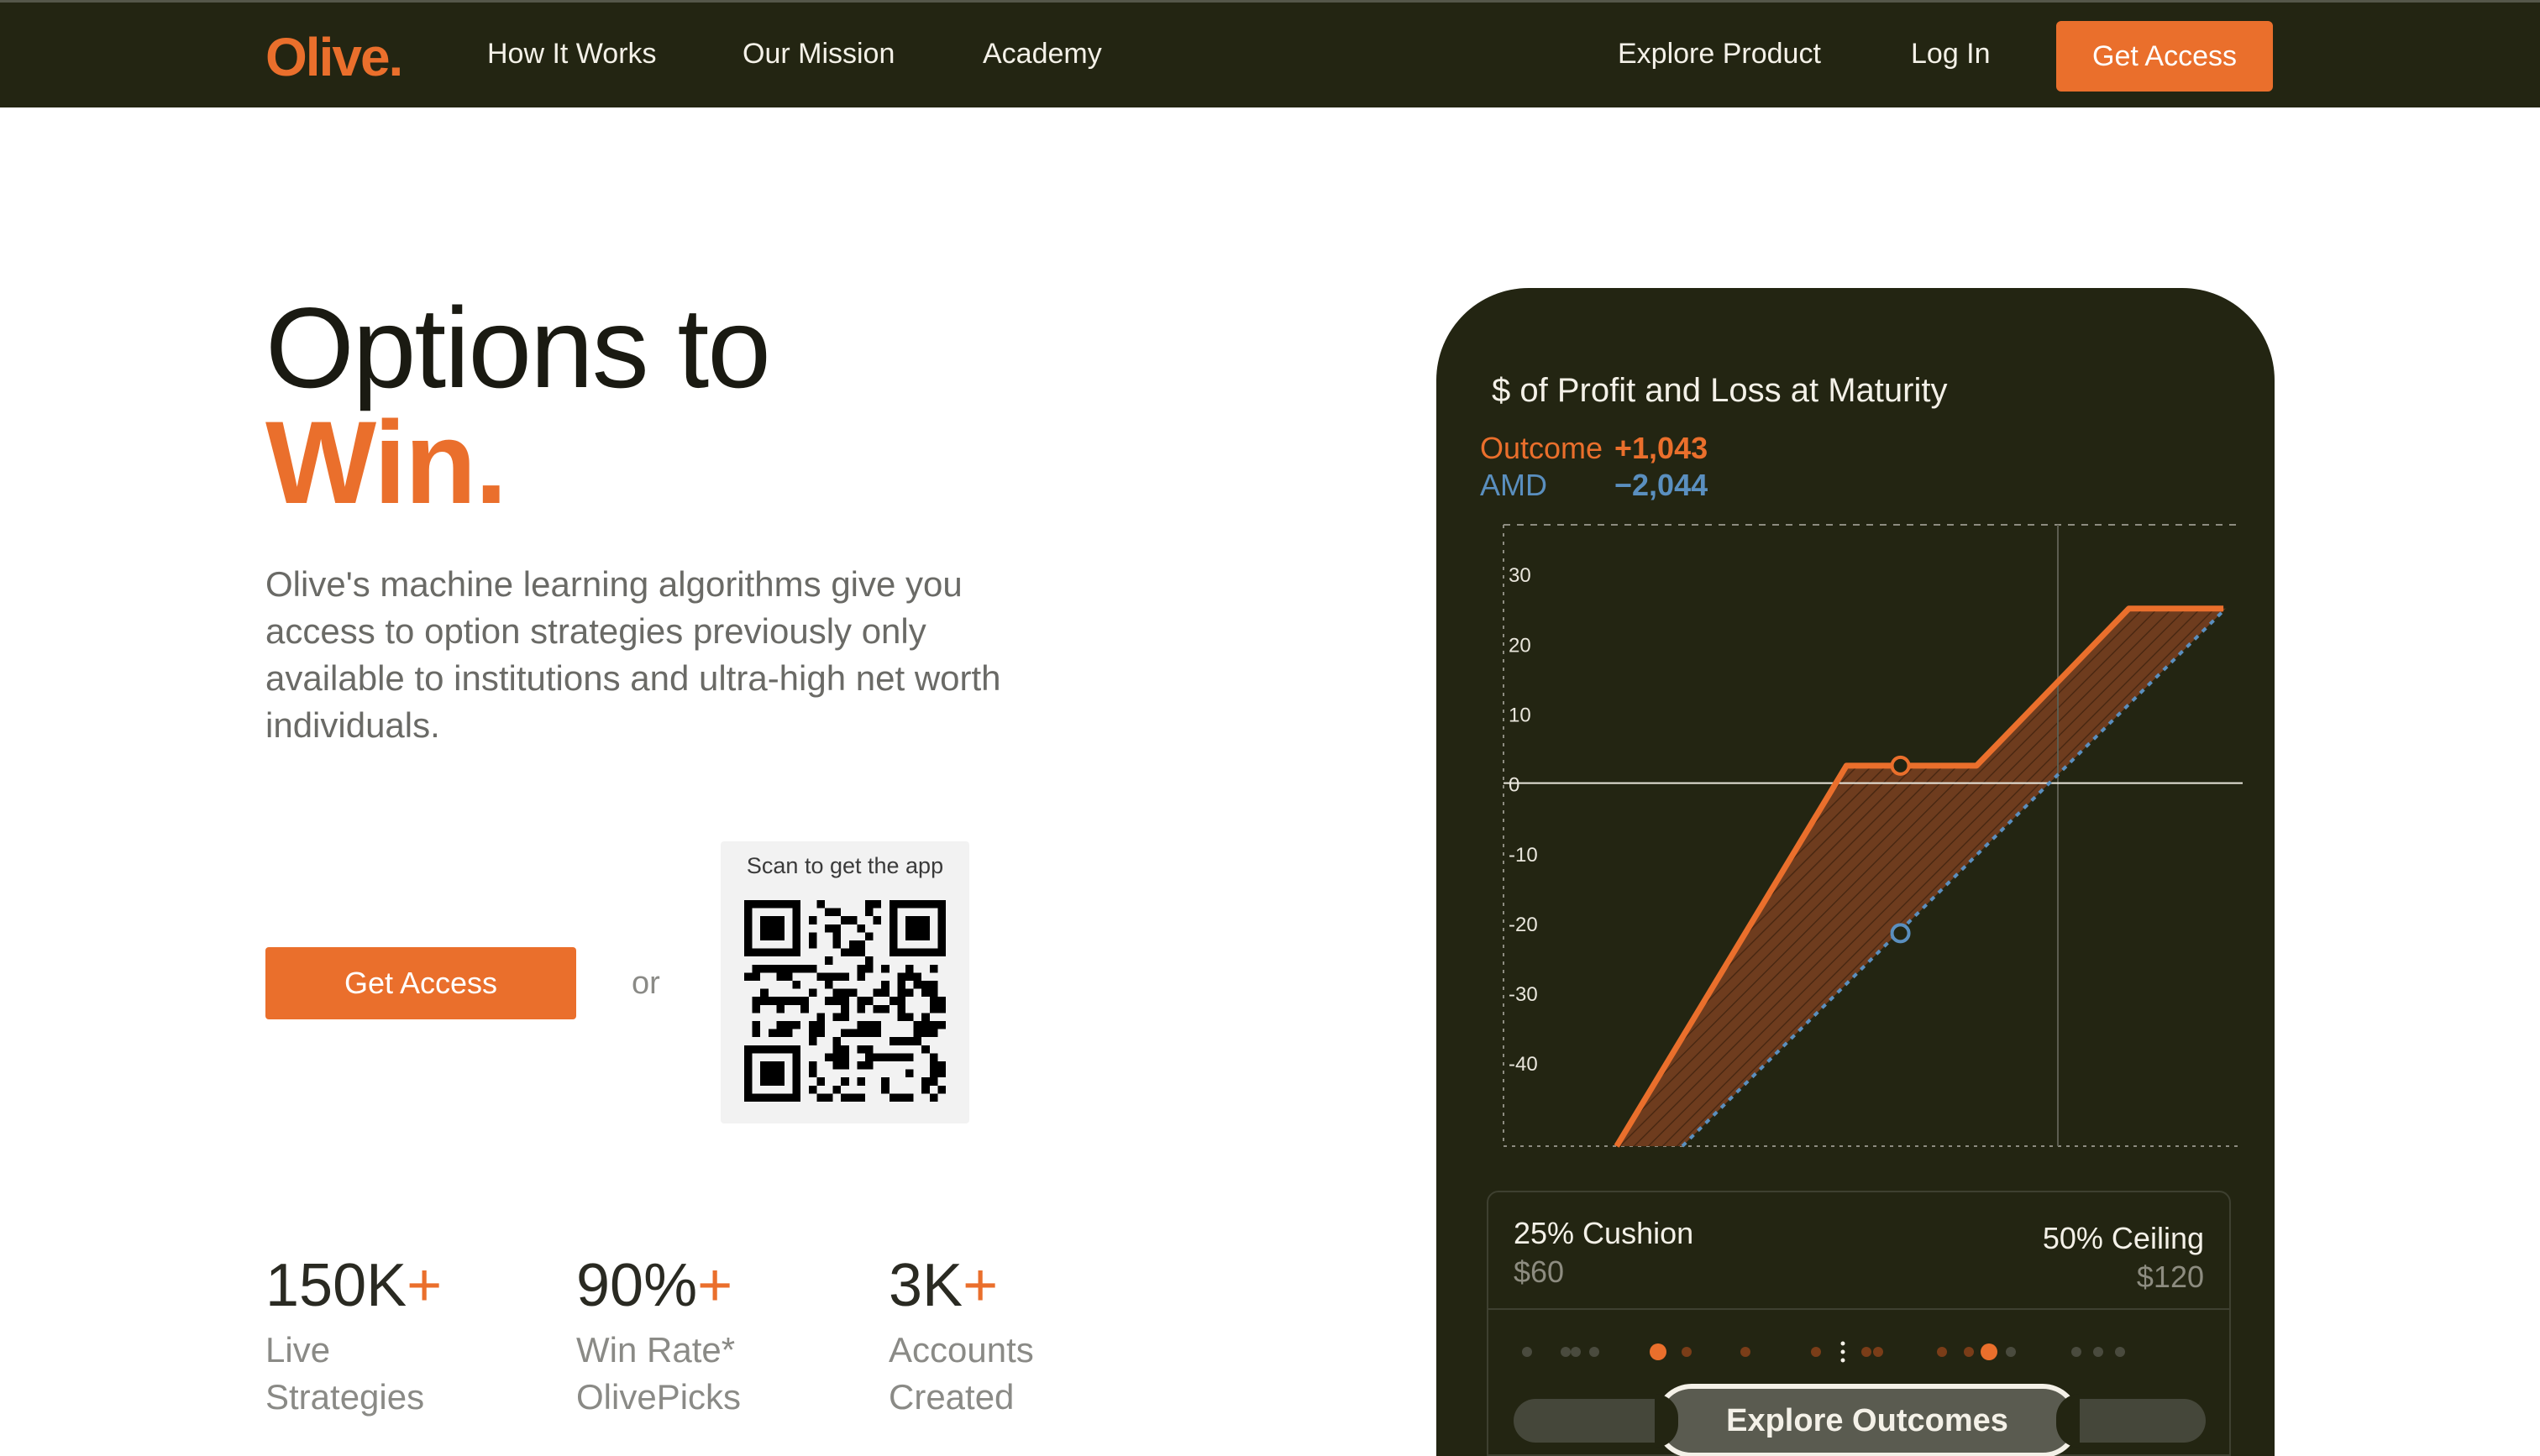 The image size is (2540, 1456). Describe the element at coordinates (1719, 54) in the screenshot. I see `nav-link-explore-product: Explore Product` at that location.